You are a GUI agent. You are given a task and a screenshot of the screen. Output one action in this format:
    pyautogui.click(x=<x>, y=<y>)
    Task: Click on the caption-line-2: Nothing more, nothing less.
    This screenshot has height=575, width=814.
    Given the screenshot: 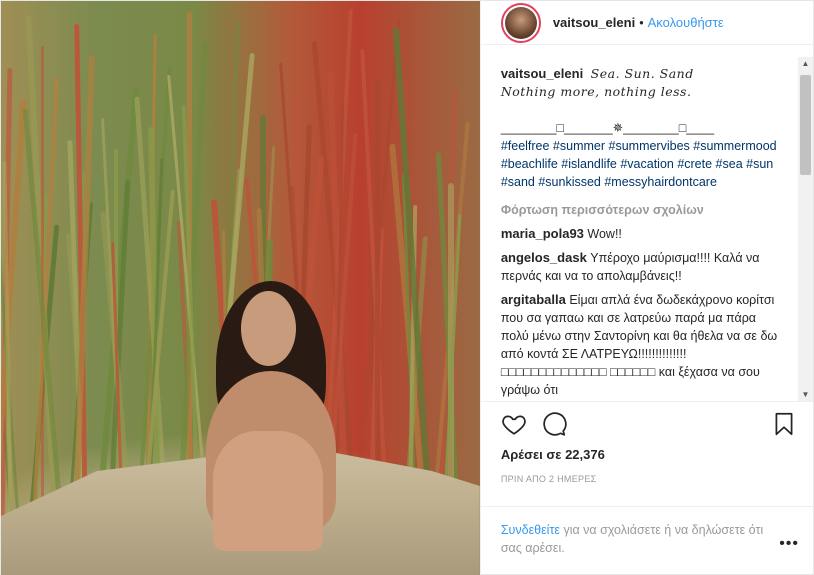 What is the action you would take?
    pyautogui.click(x=596, y=91)
    